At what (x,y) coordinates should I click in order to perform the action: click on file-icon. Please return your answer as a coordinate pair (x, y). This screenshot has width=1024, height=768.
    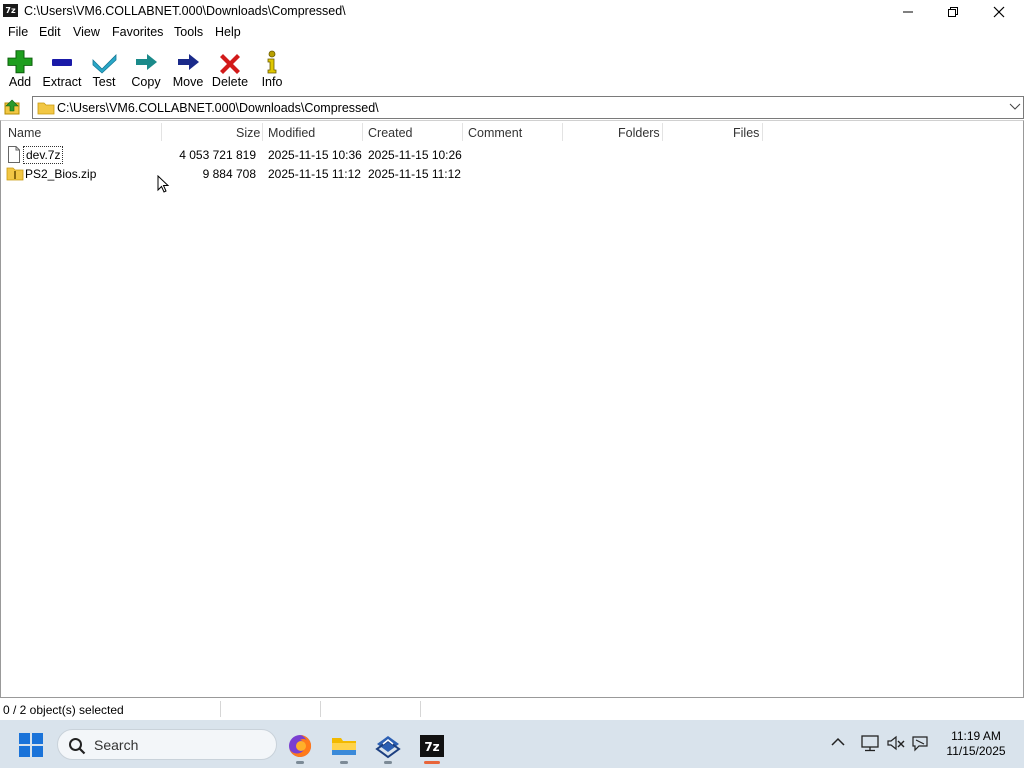
    Looking at the image, I should click on (14, 154).